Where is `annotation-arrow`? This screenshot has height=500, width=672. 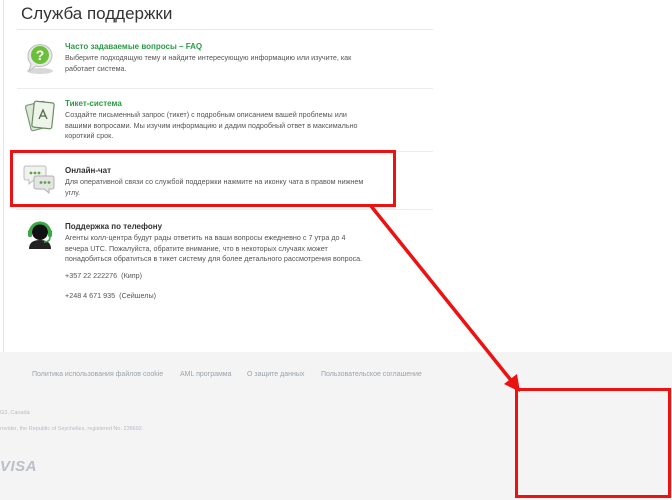
annotation-arrow is located at coordinates (444, 298).